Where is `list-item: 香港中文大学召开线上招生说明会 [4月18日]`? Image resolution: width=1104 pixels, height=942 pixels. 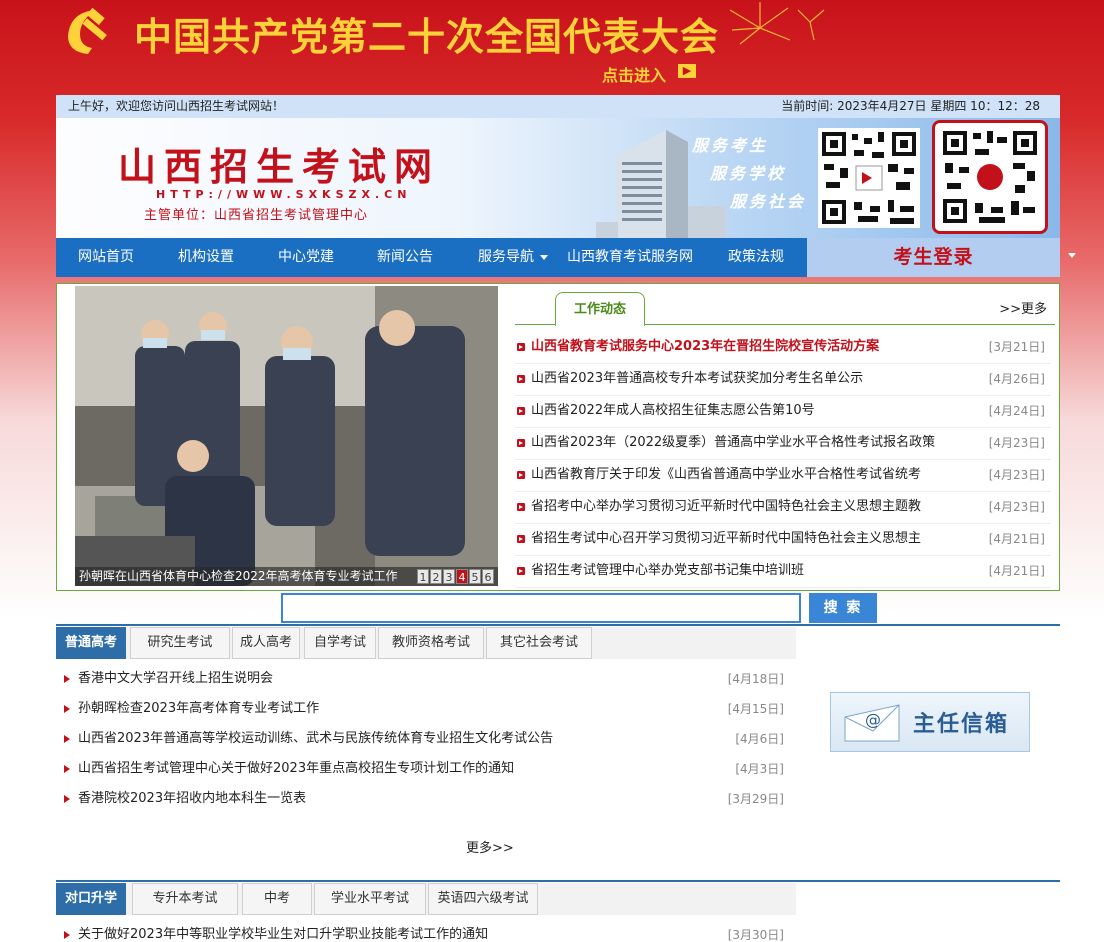
list-item: 香港中文大学召开线上招生说明会 [4月18日] is located at coordinates (426, 679).